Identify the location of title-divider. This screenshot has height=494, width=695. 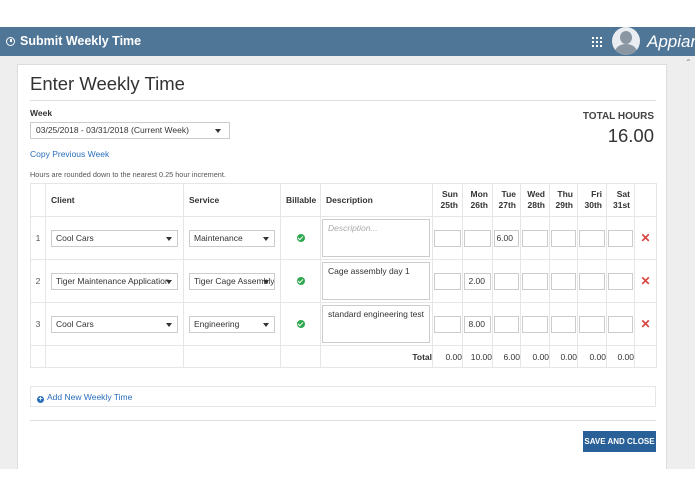
(343, 100).